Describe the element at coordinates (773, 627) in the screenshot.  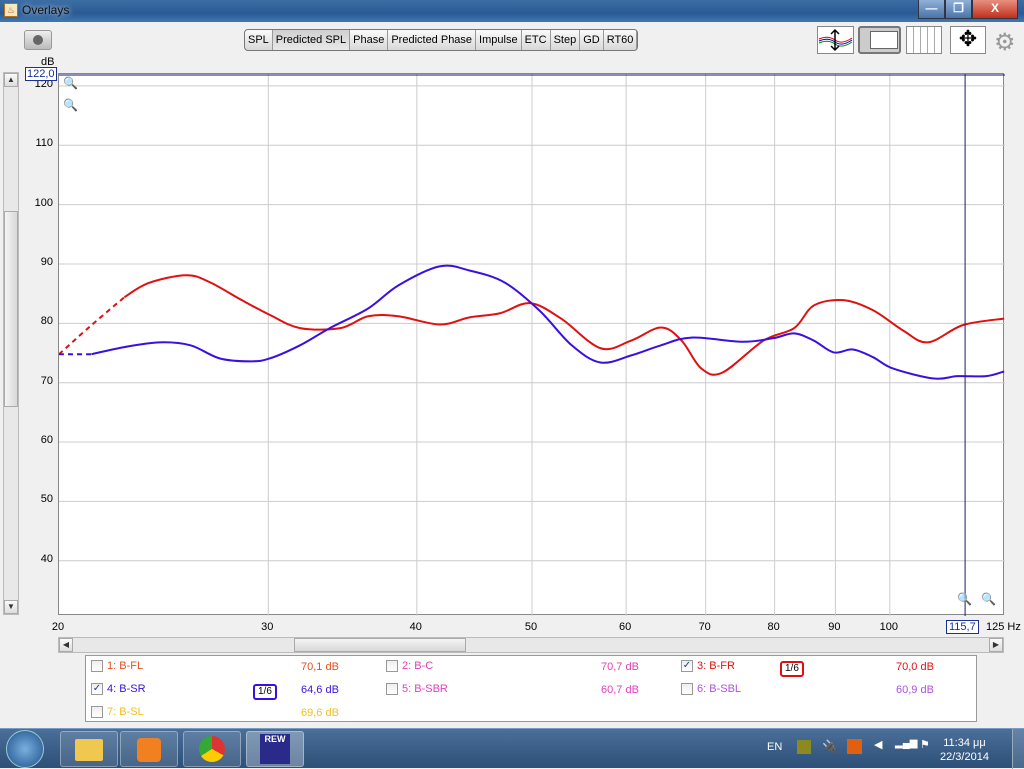
I see `x-tick-label: 80` at that location.